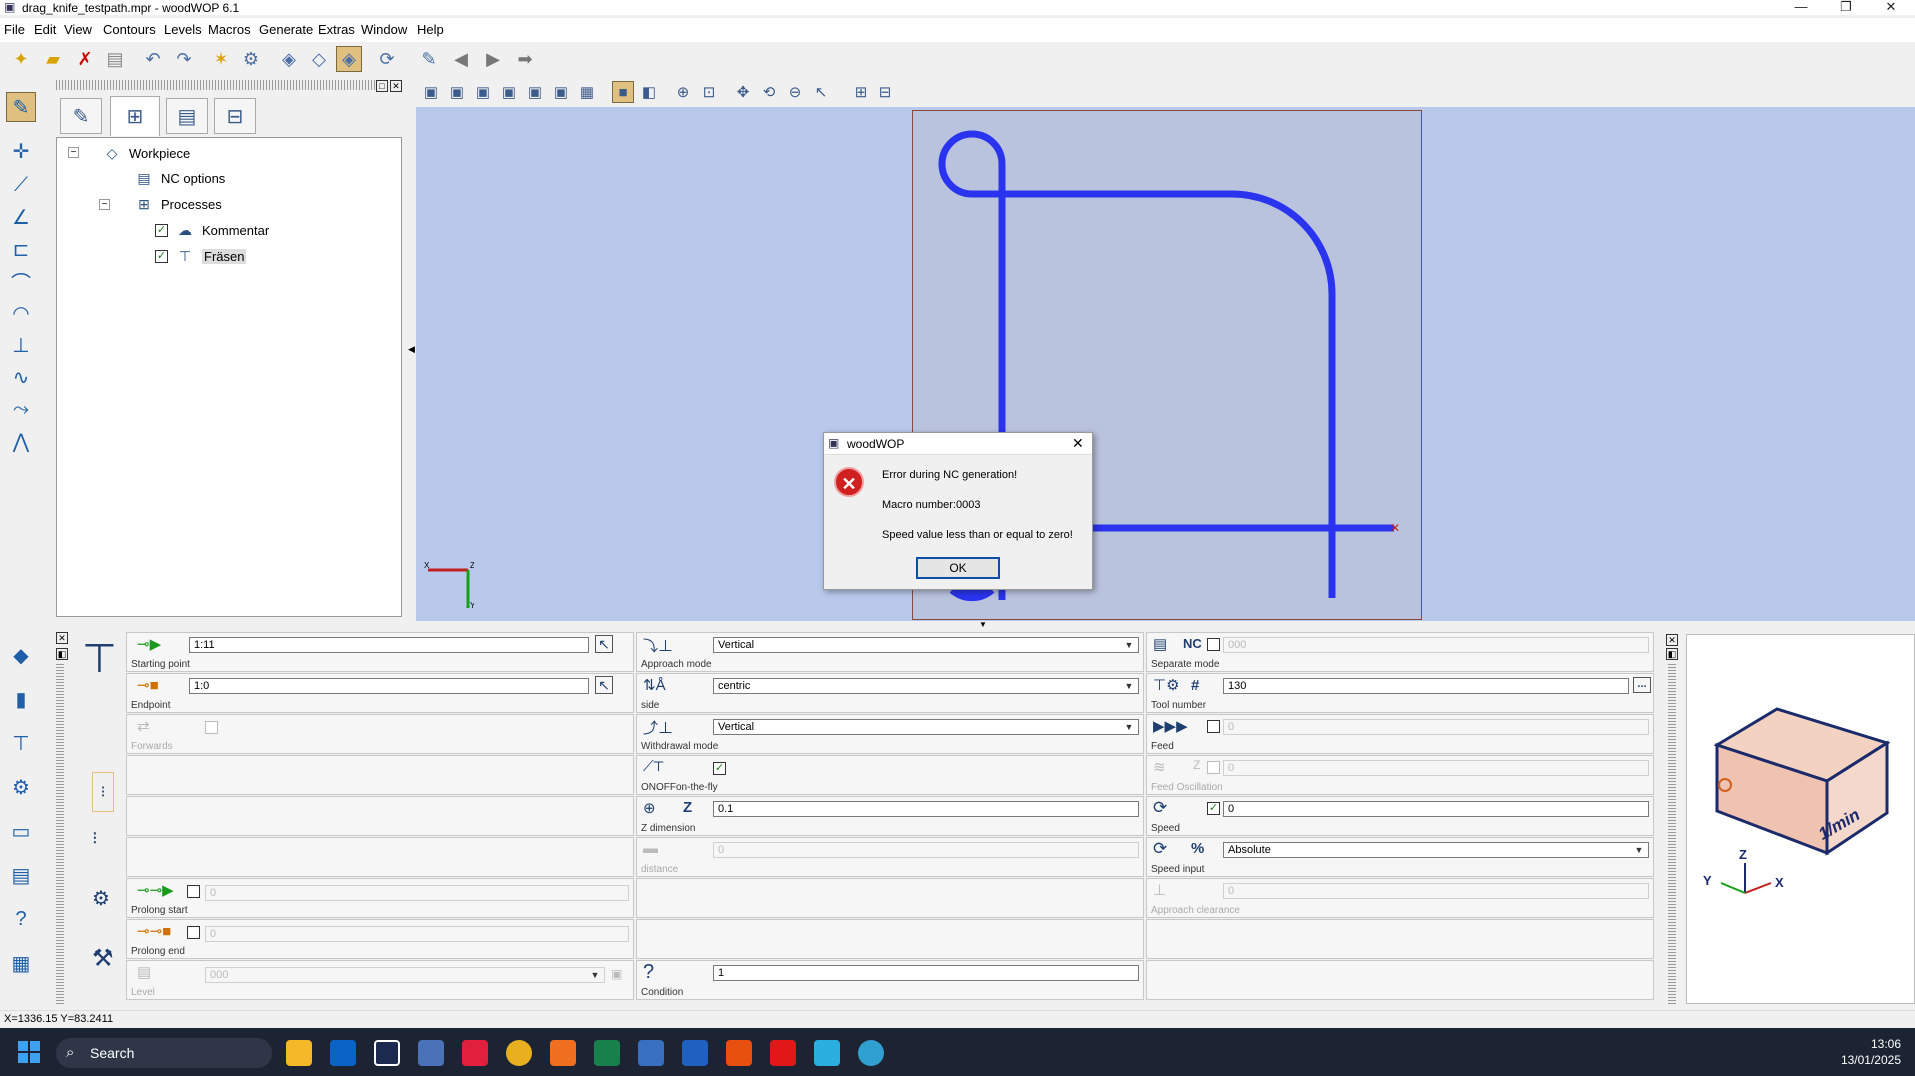 This screenshot has height=1076, width=1915. I want to click on terminal-icon, so click(387, 1053).